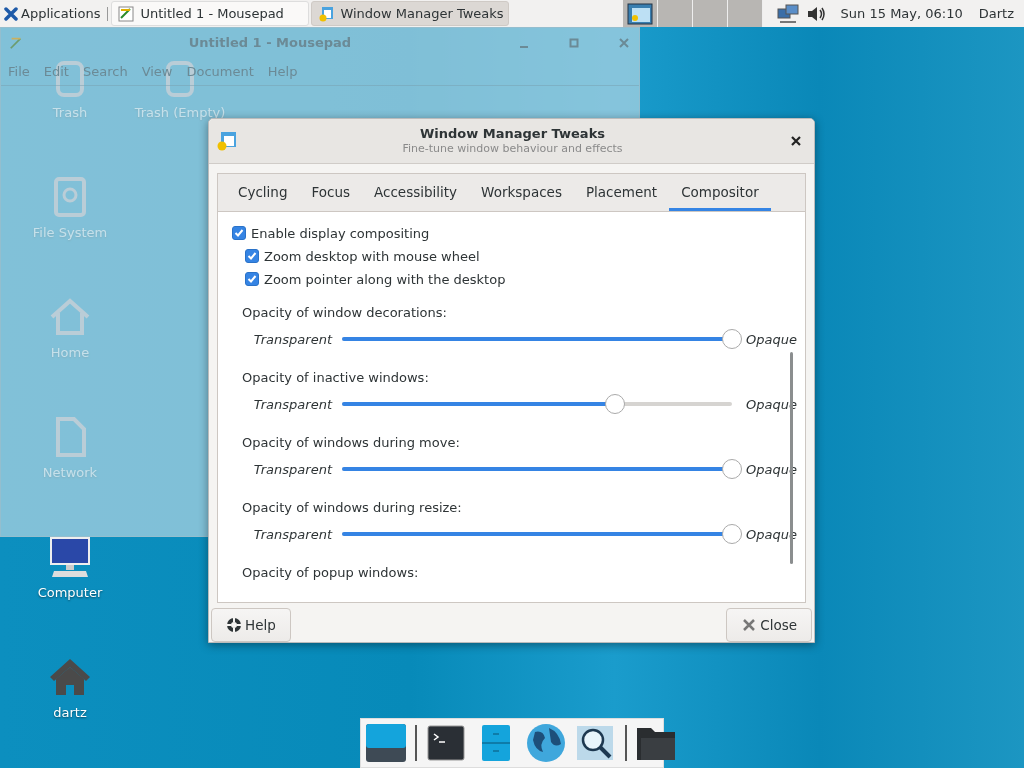  I want to click on desktop-icon-label: Computer, so click(70, 592).